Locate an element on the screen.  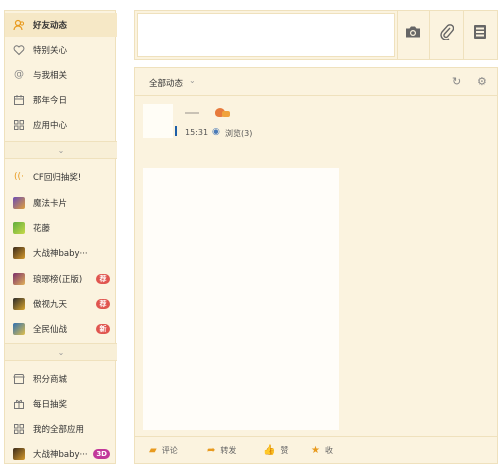
sidebar-item-label: 每日抽奖 is located at coordinates (50, 405).